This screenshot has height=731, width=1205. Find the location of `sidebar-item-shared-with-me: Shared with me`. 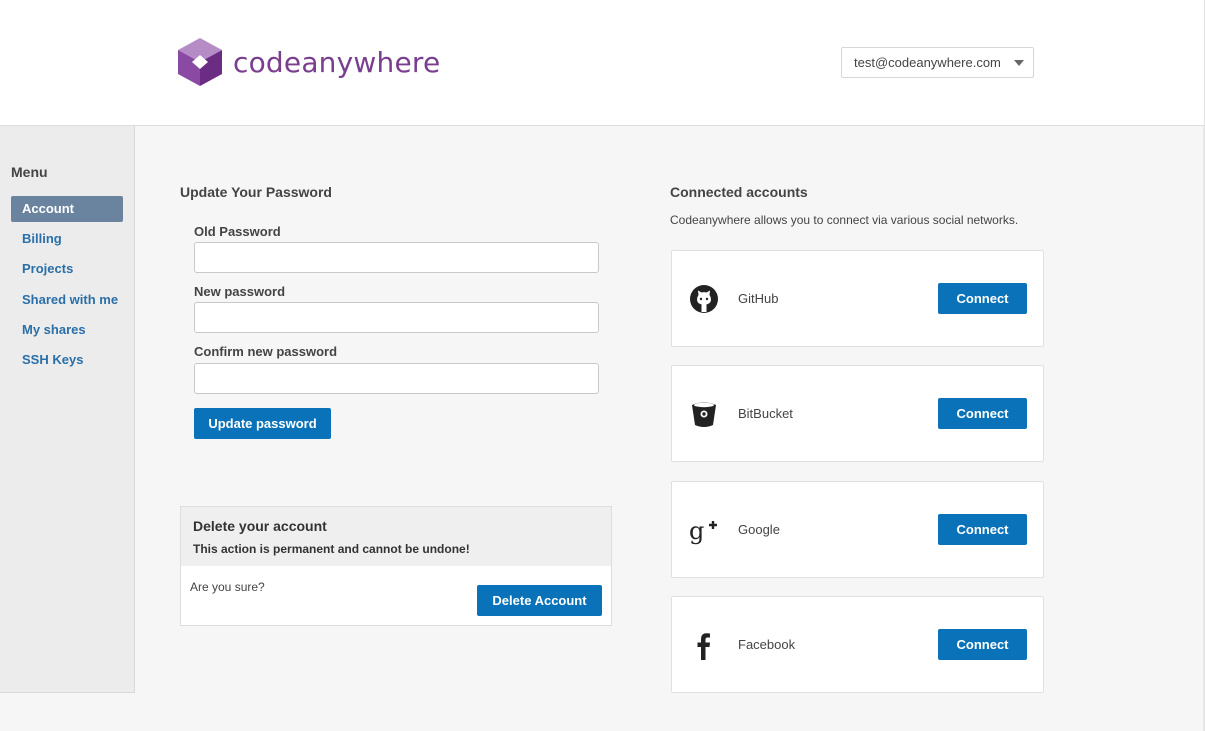

sidebar-item-shared-with-me: Shared with me is located at coordinates (67, 300).